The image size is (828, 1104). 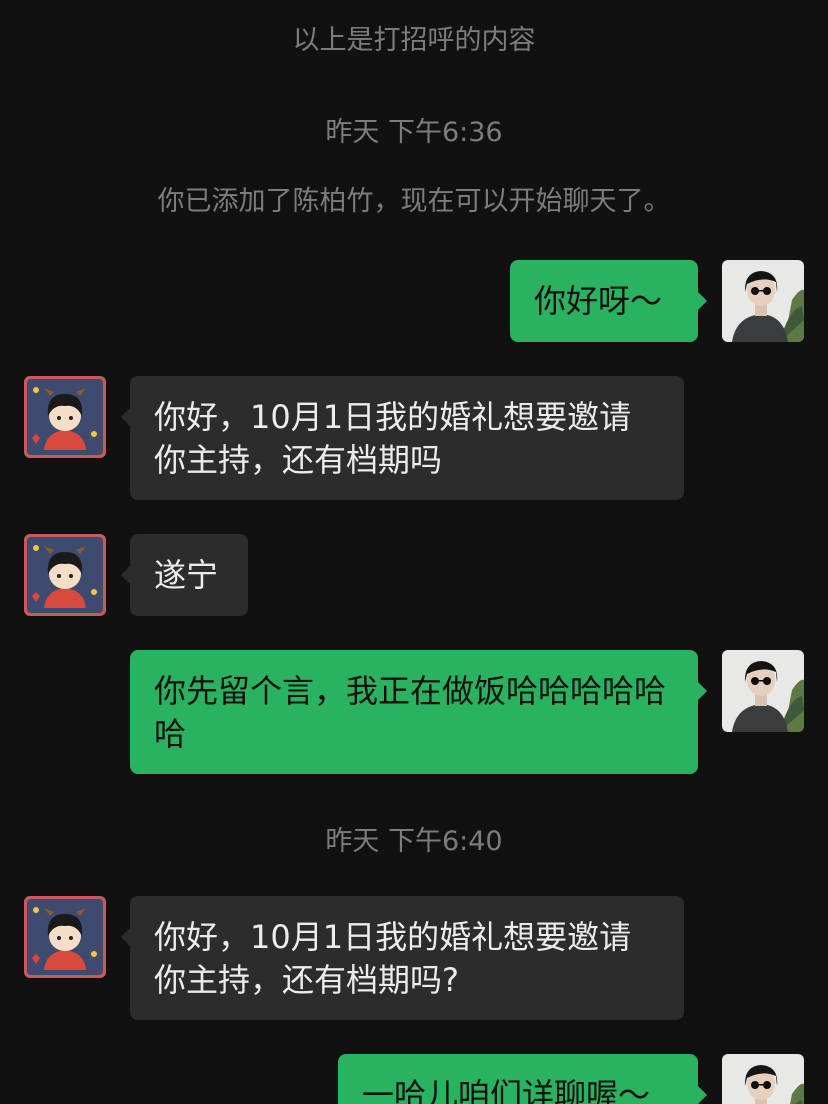 I want to click on message-text: 遂宁, so click(x=186, y=575).